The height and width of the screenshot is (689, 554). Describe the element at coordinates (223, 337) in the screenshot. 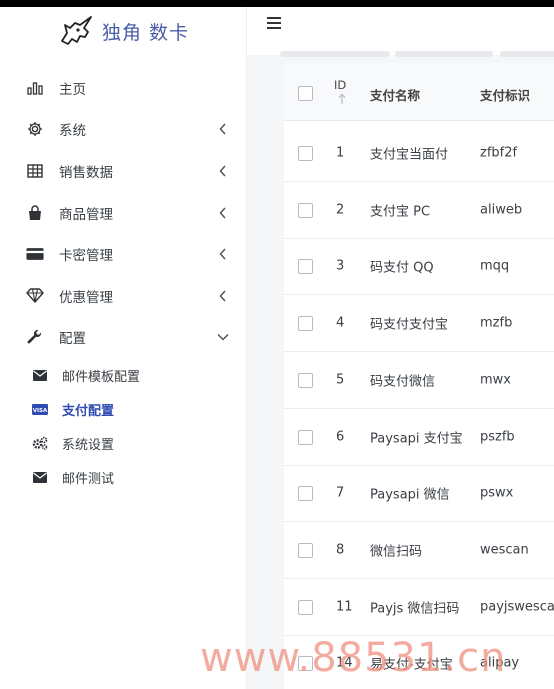

I see `chevron-down-icon` at that location.